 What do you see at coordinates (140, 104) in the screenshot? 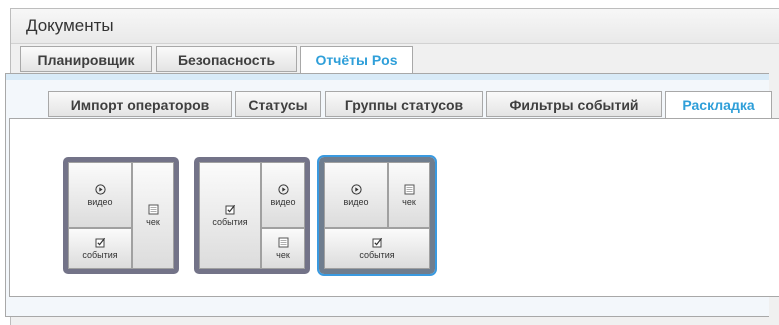
I see `tab-operator-import: Импорт операторов` at bounding box center [140, 104].